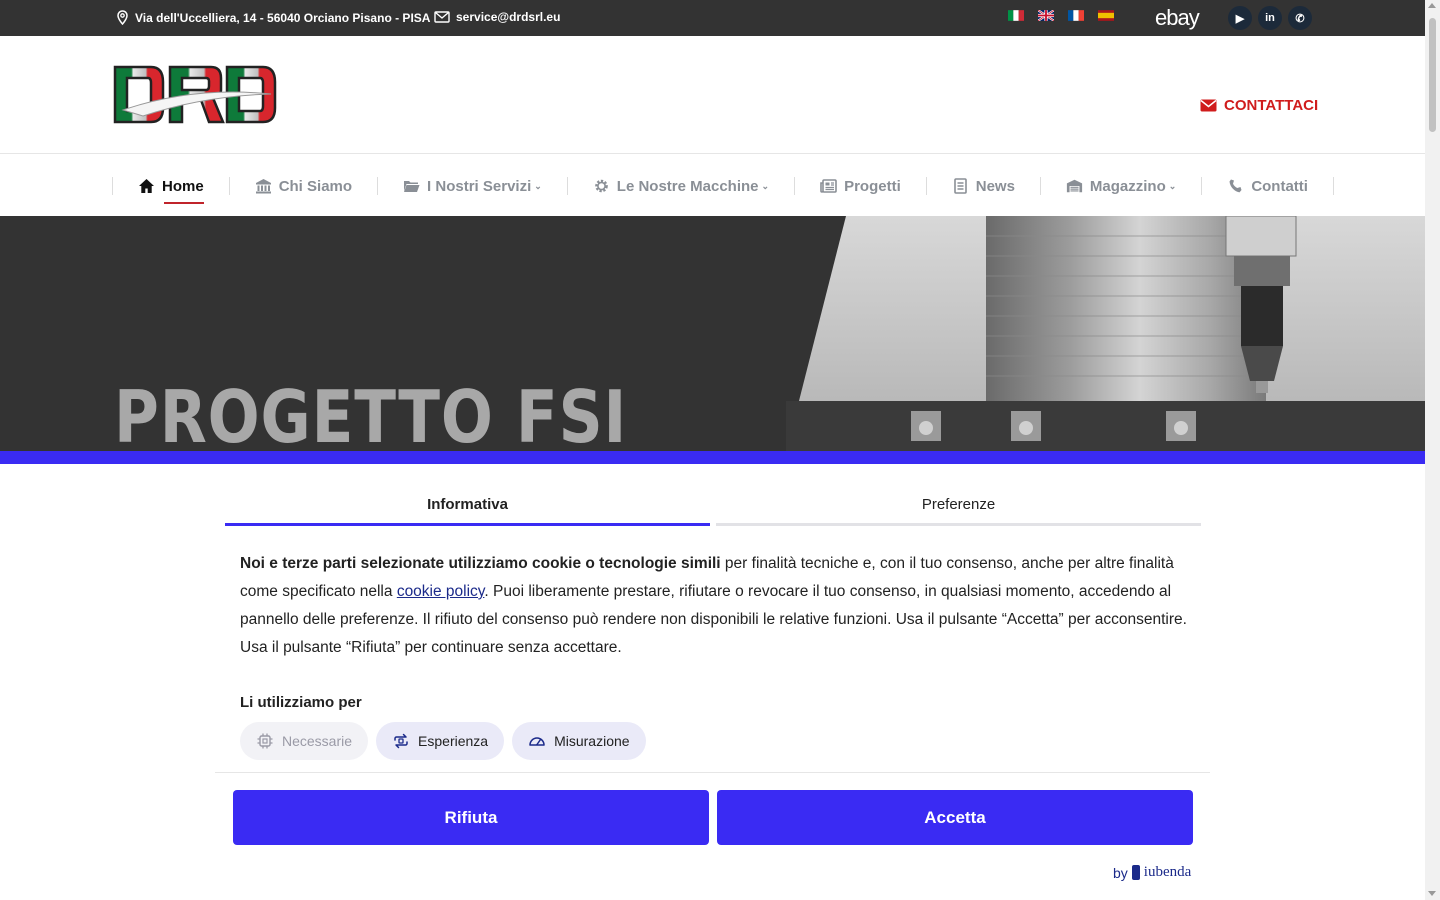 Image resolution: width=1440 pixels, height=900 pixels. I want to click on home-icon, so click(146, 186).